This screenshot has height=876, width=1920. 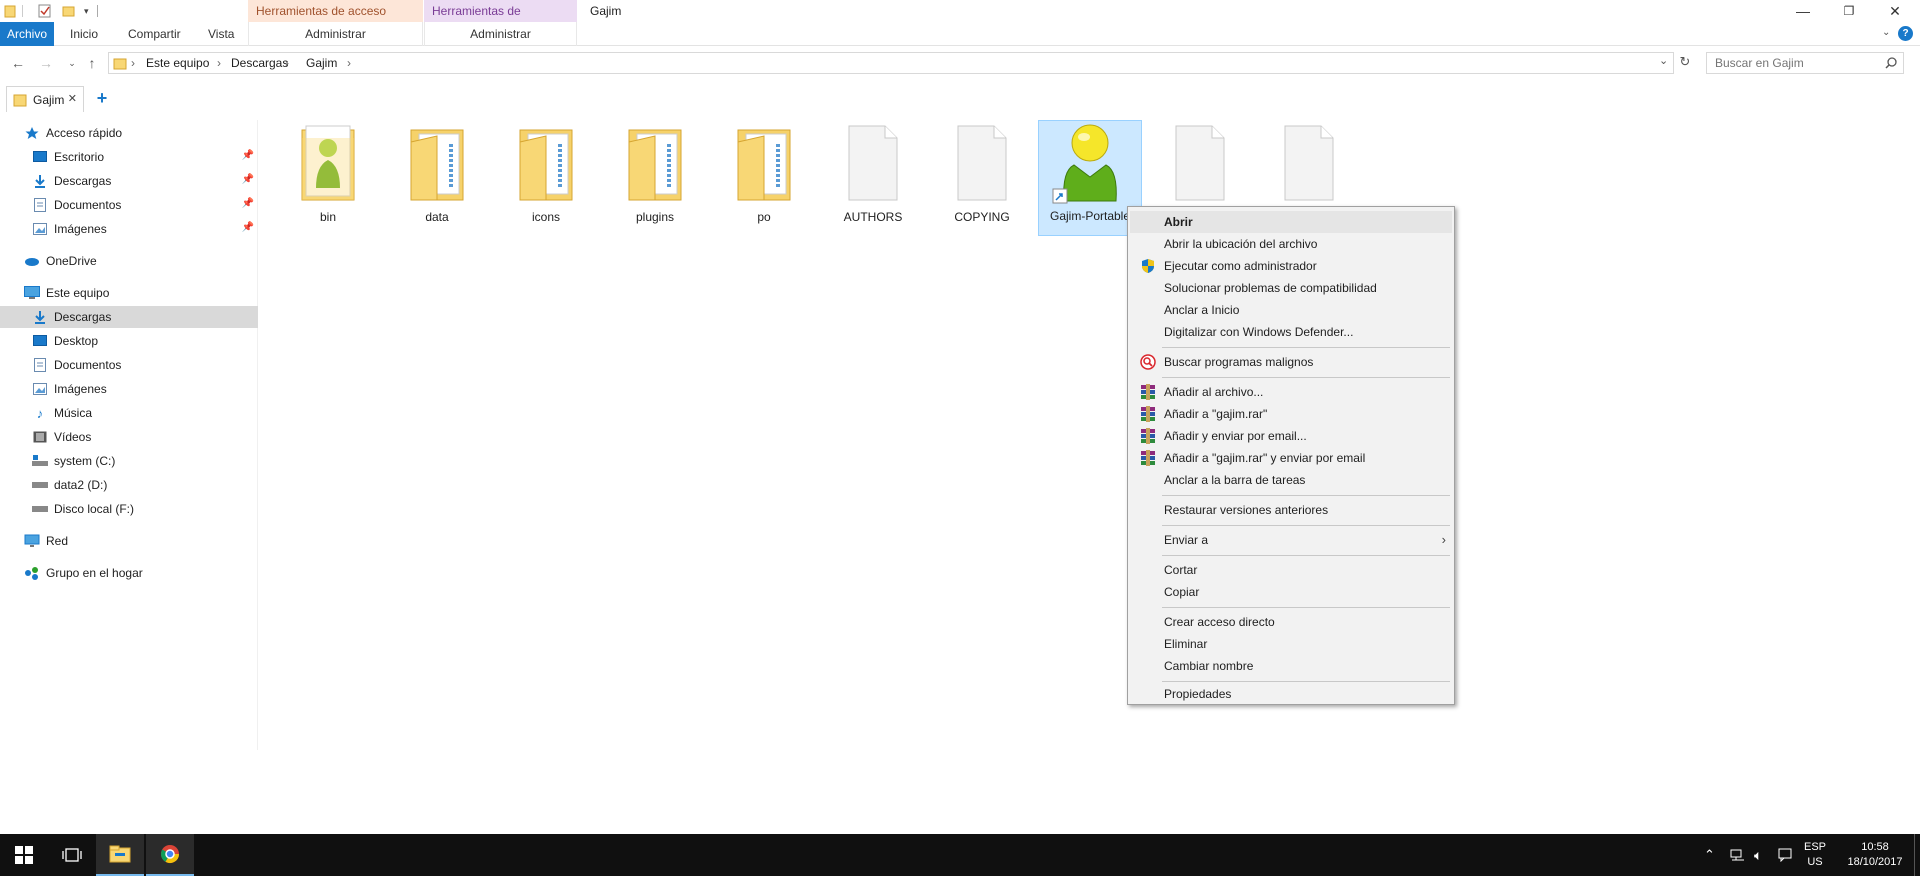 I want to click on address-history-dropdown: ⌄, so click(x=1663, y=60).